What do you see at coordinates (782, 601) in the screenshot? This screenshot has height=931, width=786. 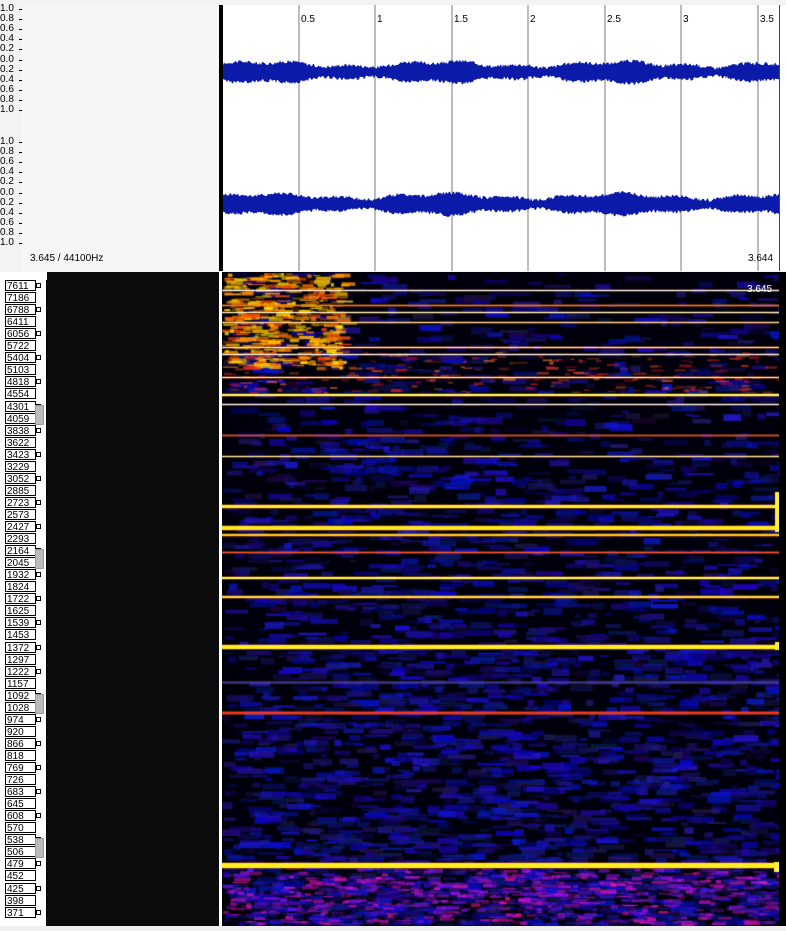 I see `spectrogram-right-edge` at bounding box center [782, 601].